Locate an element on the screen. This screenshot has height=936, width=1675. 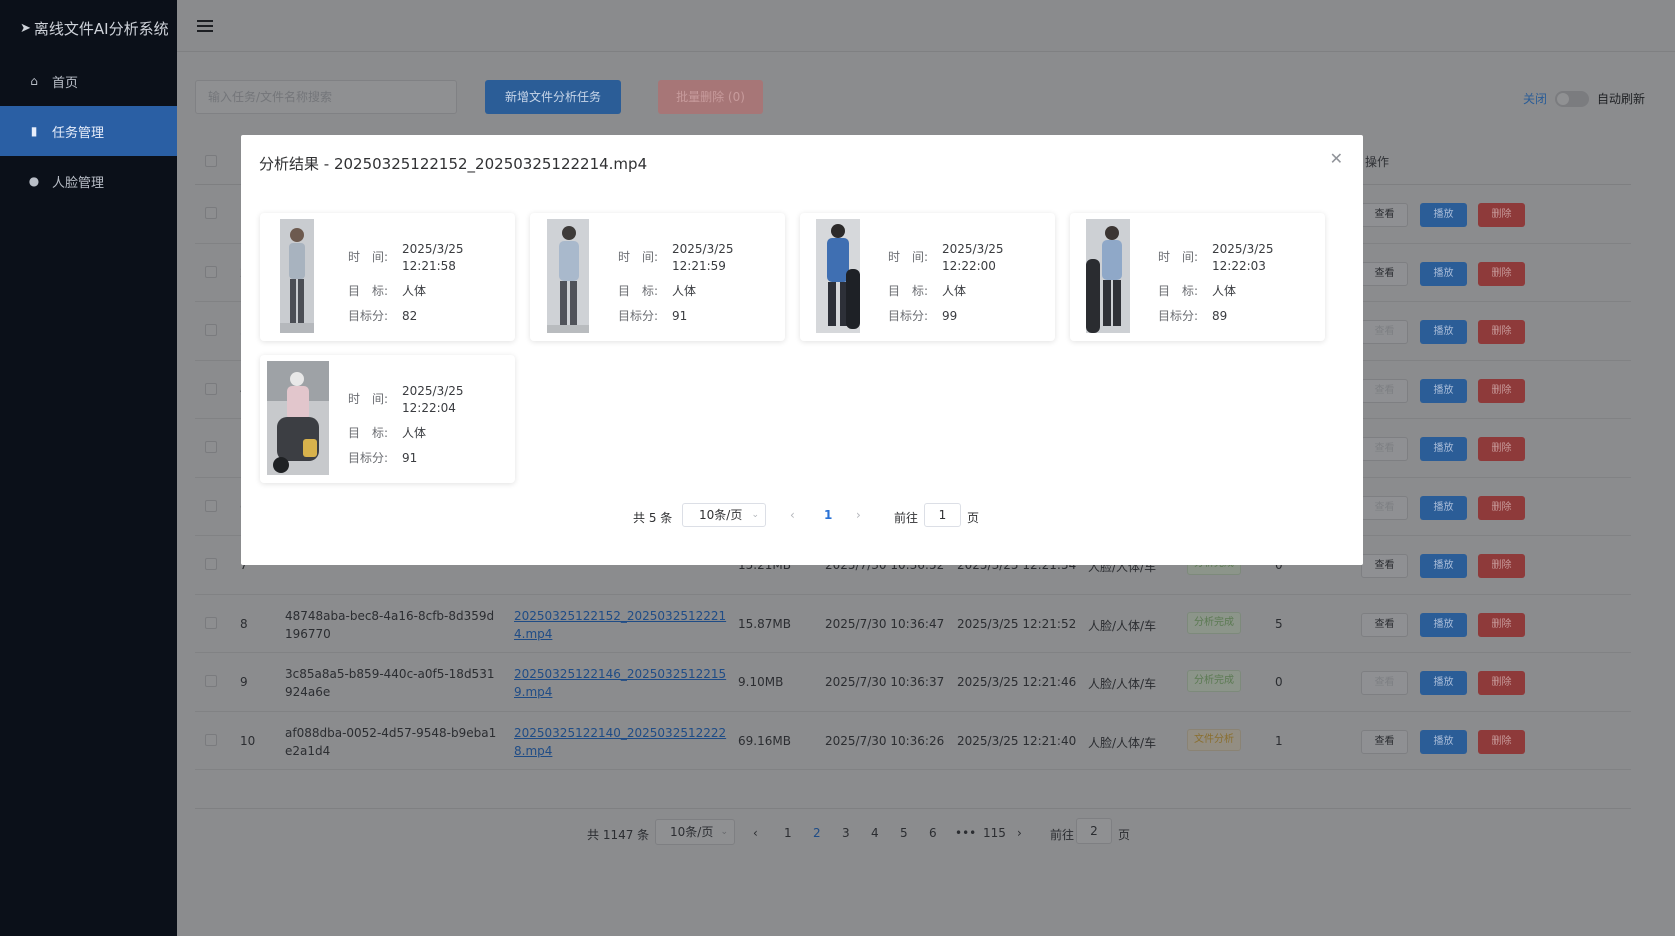
operations-header: 操作 is located at coordinates (1377, 162).